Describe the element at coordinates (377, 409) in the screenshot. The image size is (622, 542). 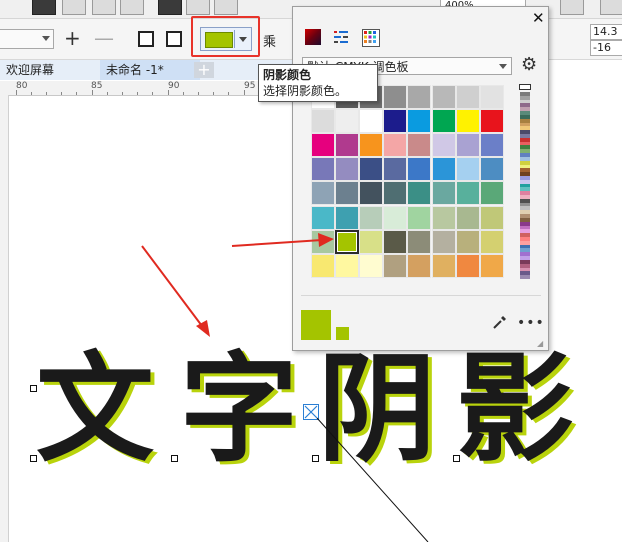
I see `canvas-character: 阴` at that location.